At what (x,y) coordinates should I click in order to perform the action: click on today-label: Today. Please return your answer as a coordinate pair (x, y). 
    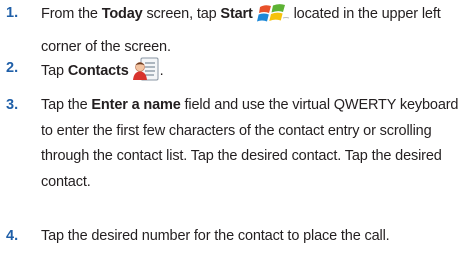
    Looking at the image, I should click on (122, 14).